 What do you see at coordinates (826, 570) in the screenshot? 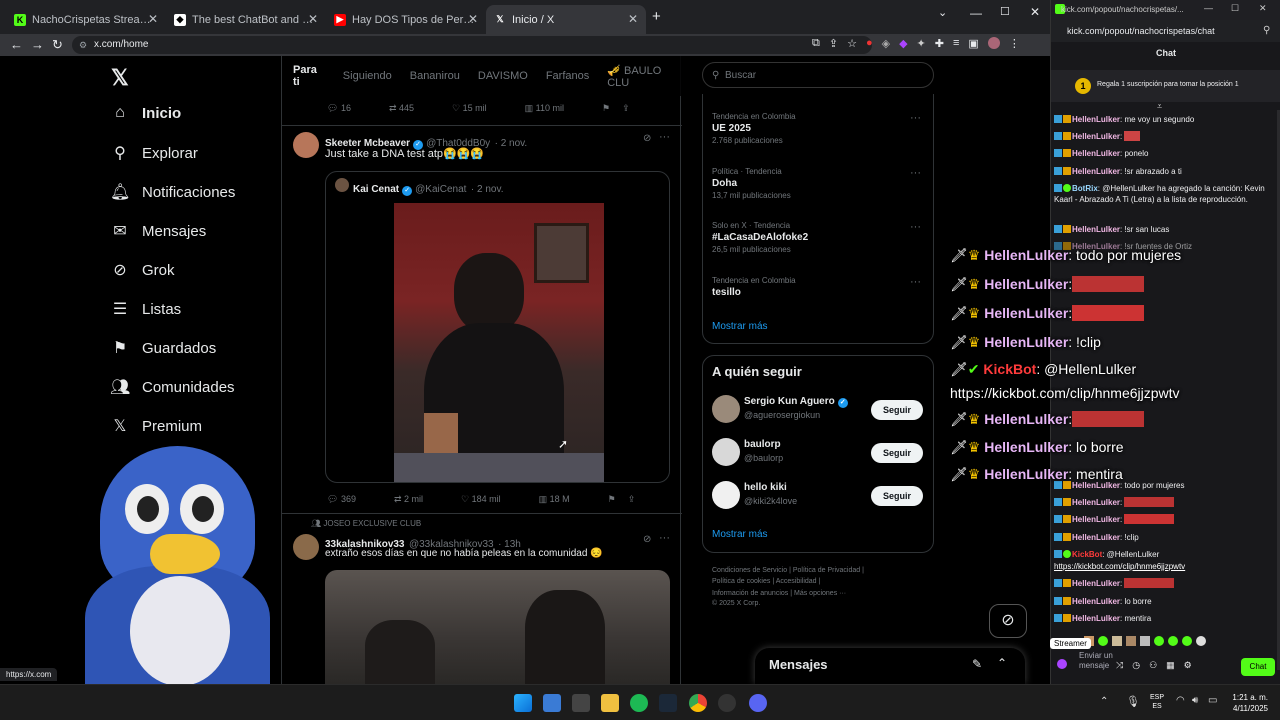
I see `footer-link: Política de Privacidad` at bounding box center [826, 570].